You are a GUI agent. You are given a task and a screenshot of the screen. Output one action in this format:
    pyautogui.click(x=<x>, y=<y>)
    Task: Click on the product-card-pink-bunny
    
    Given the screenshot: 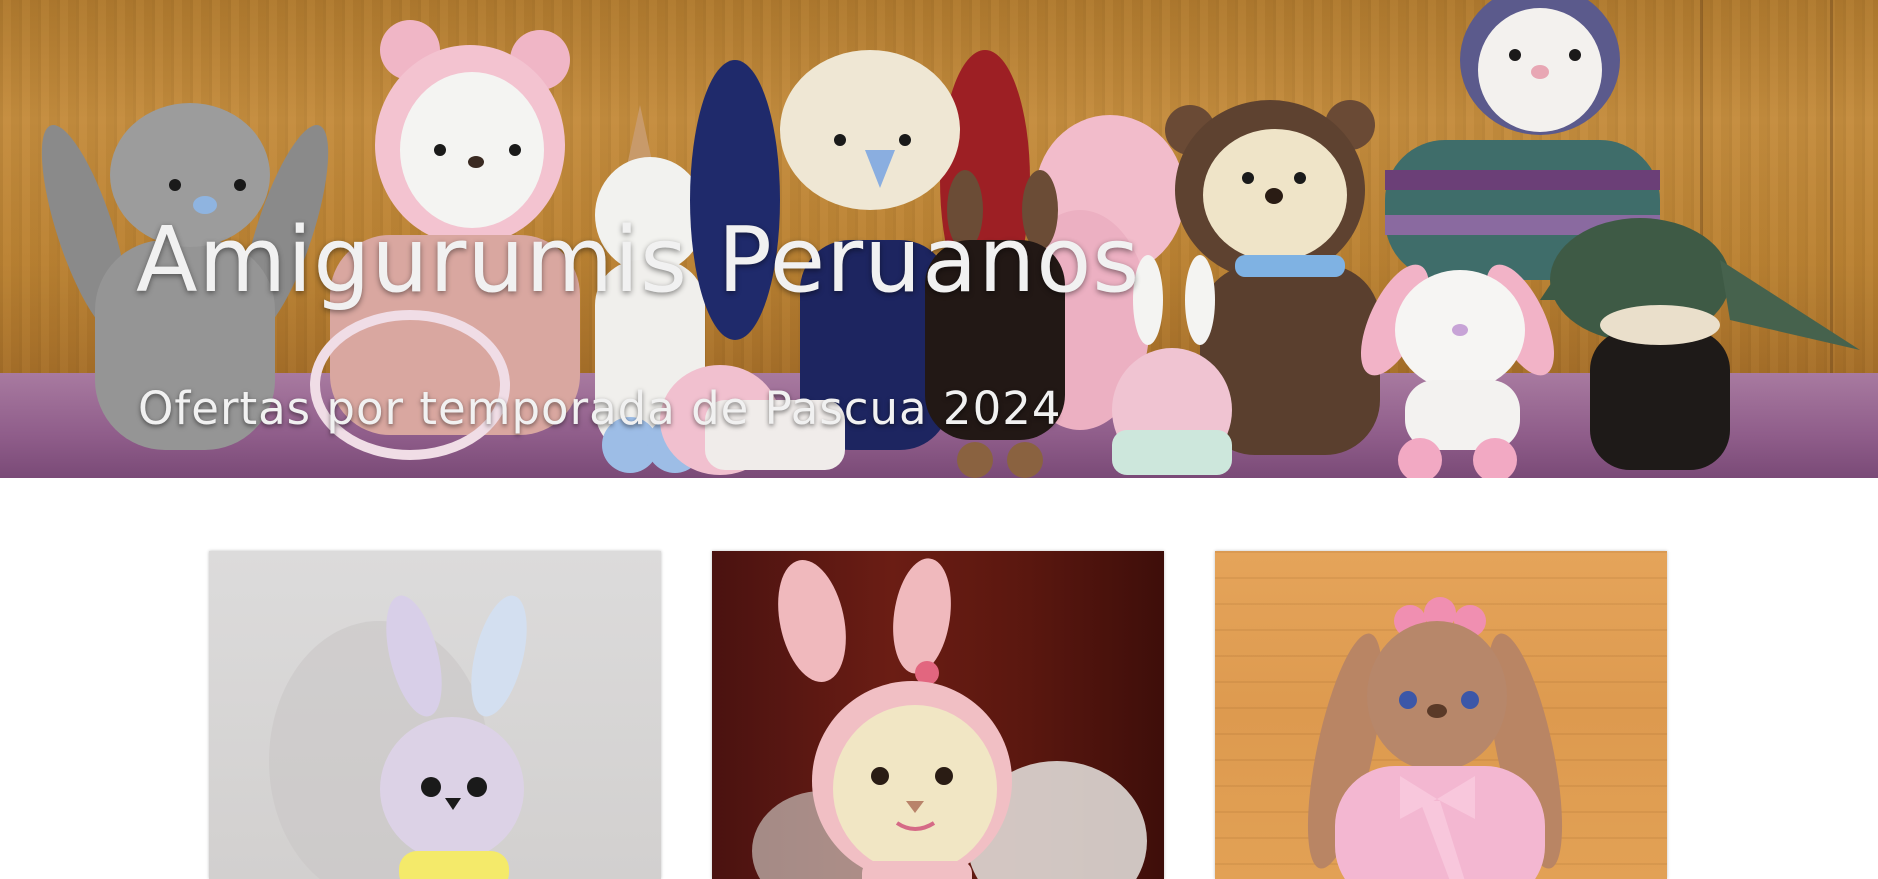 What is the action you would take?
    pyautogui.click(x=938, y=715)
    